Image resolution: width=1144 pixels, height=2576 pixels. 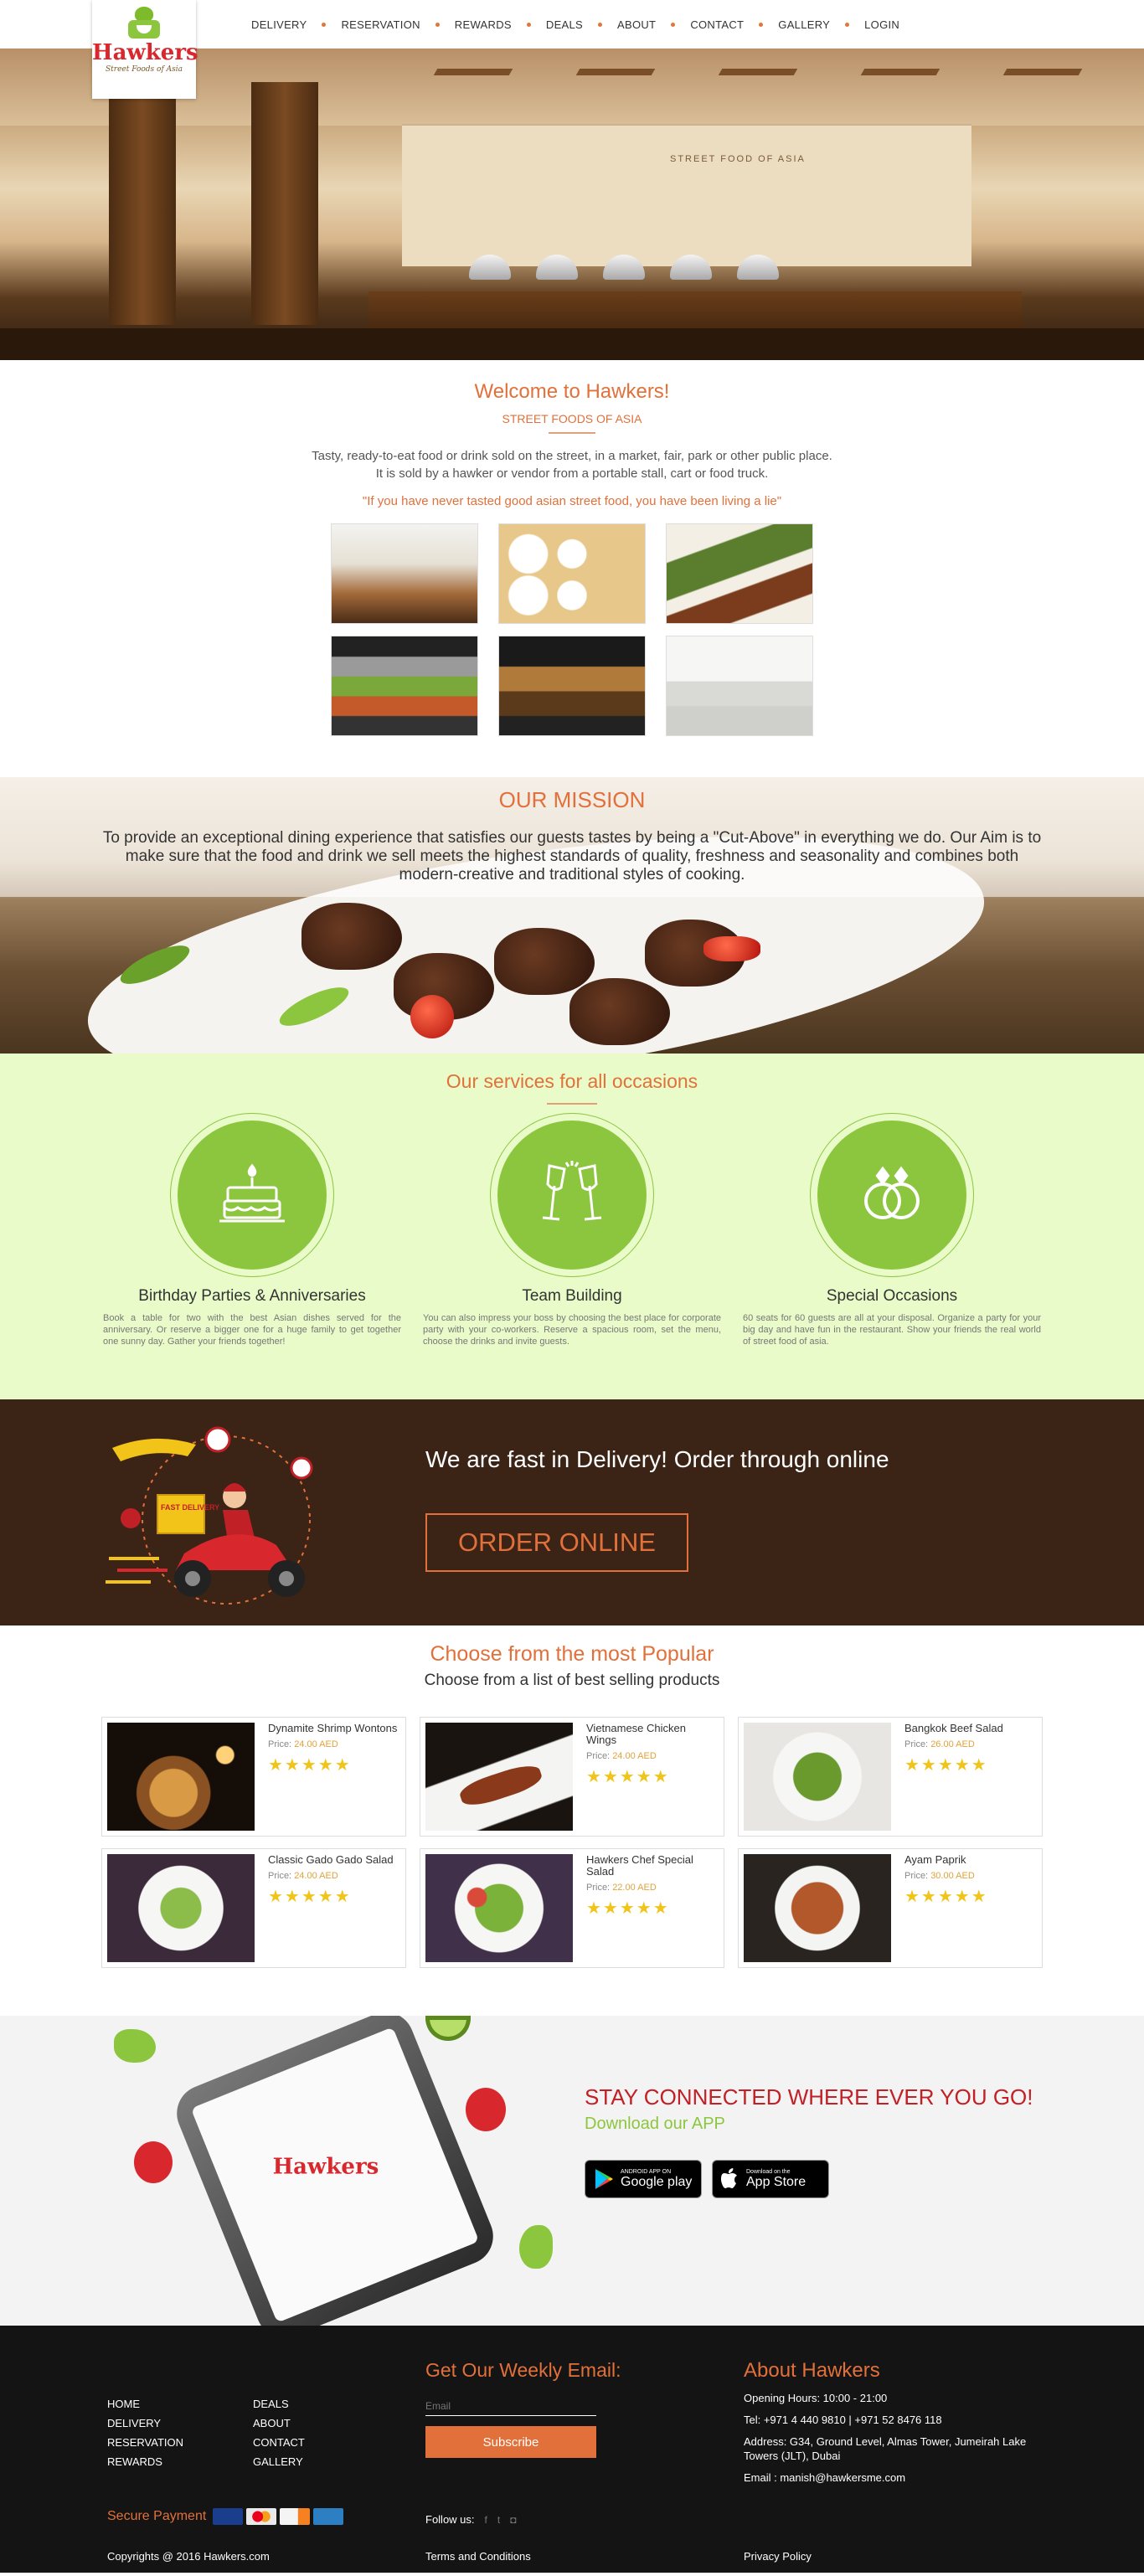 What do you see at coordinates (311, 2404) in the screenshot?
I see `footer-link-deals: DEALS` at bounding box center [311, 2404].